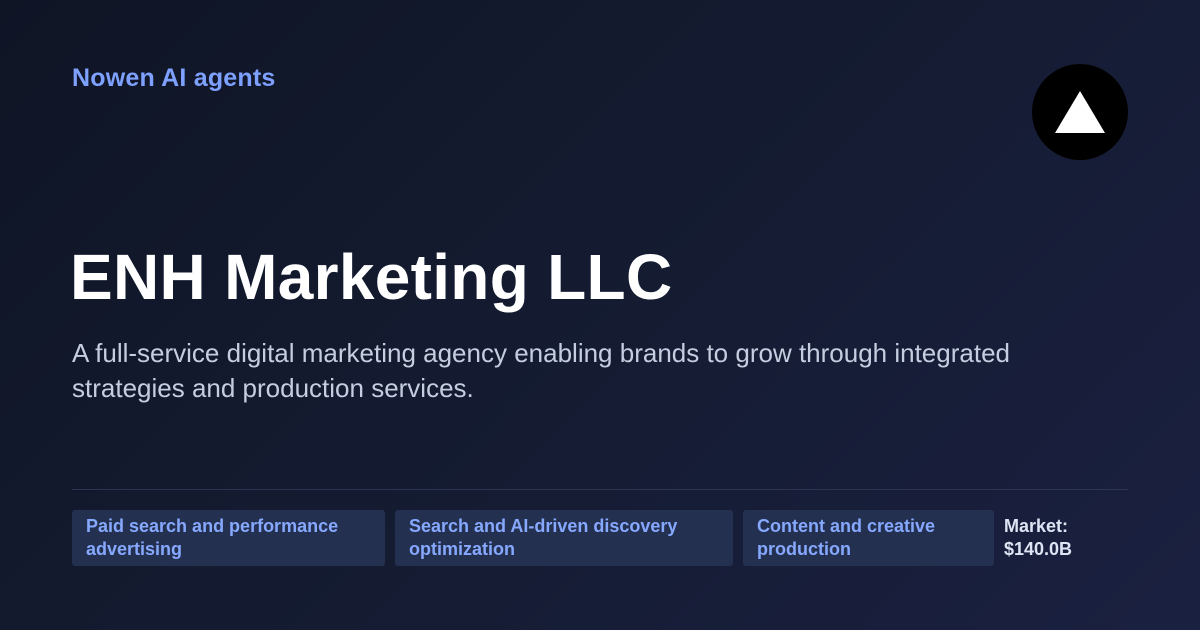 This screenshot has height=630, width=1200. What do you see at coordinates (174, 78) in the screenshot?
I see `brand-label: Nowen AI agents` at bounding box center [174, 78].